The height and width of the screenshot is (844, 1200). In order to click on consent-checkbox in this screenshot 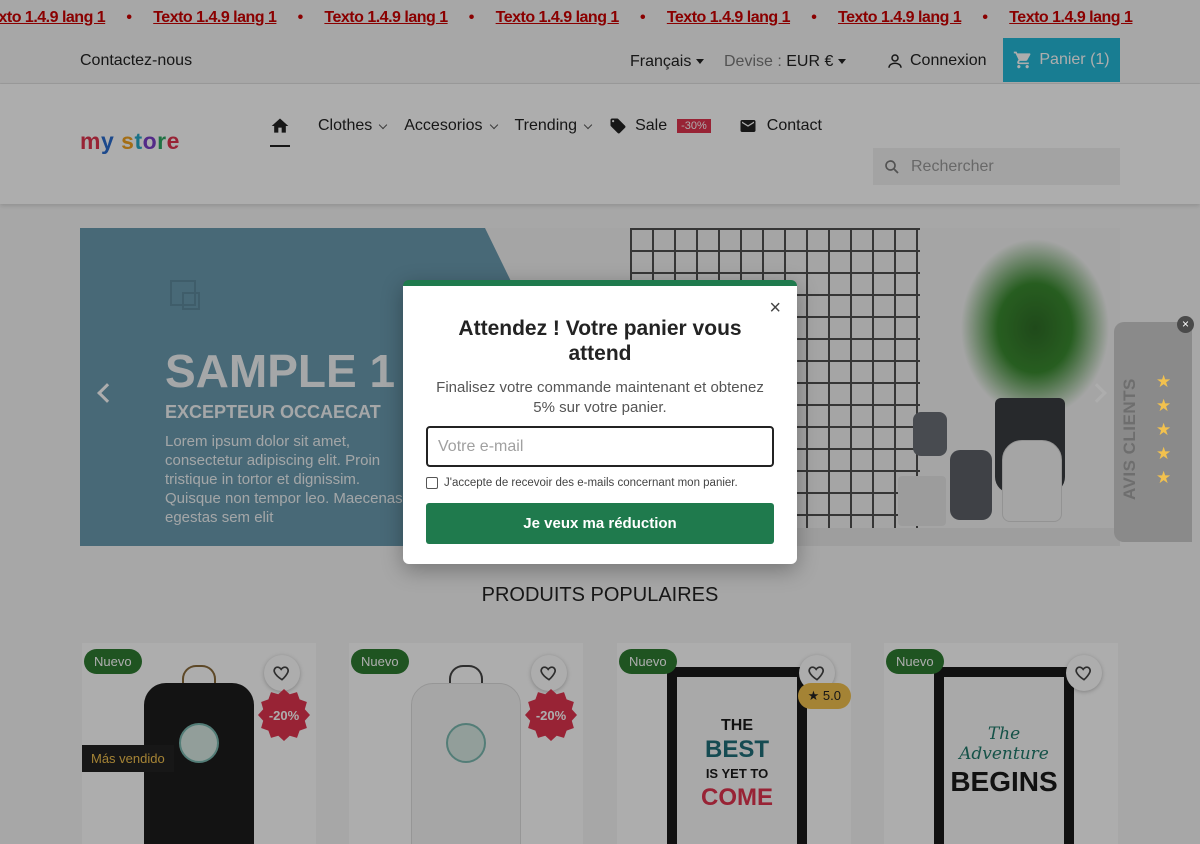, I will do `click(432, 483)`.